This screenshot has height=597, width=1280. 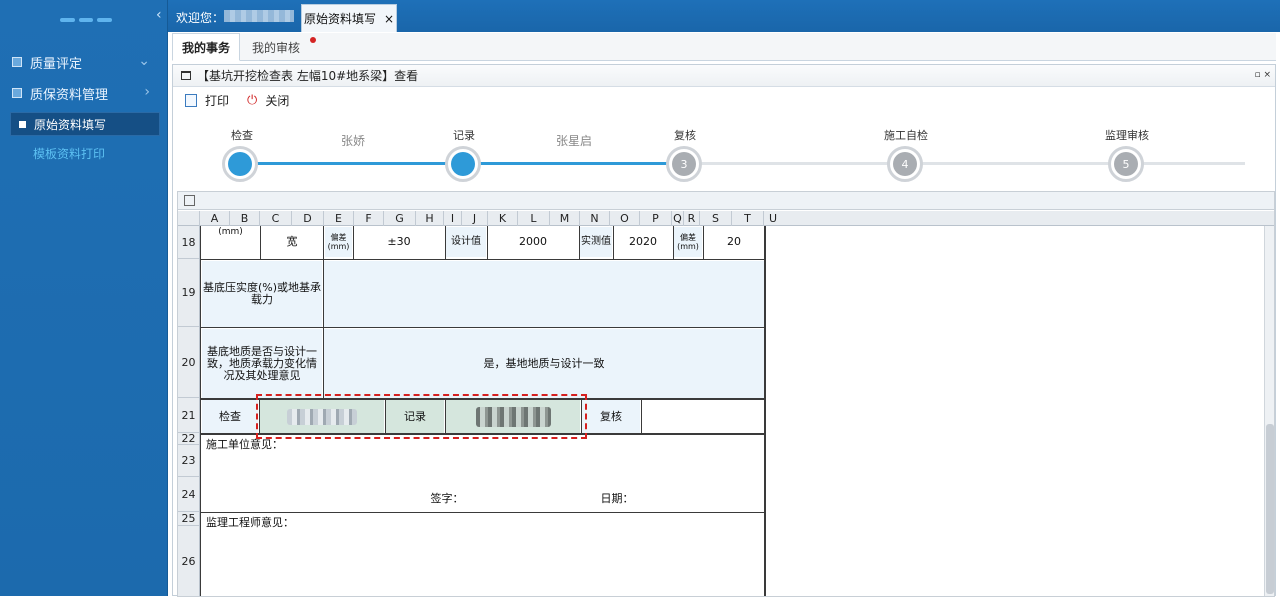 What do you see at coordinates (773, 218) in the screenshot?
I see `column-header: U` at bounding box center [773, 218].